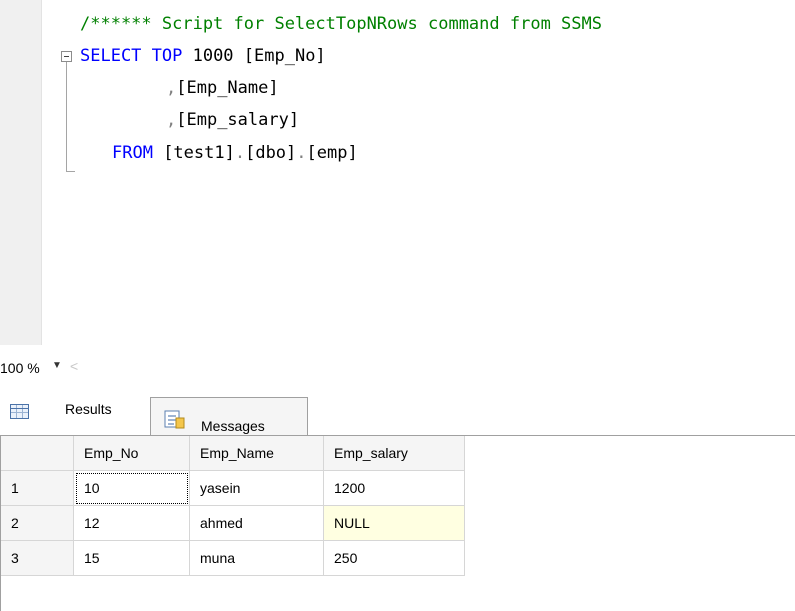  I want to click on grid-cell: yasein, so click(256, 488).